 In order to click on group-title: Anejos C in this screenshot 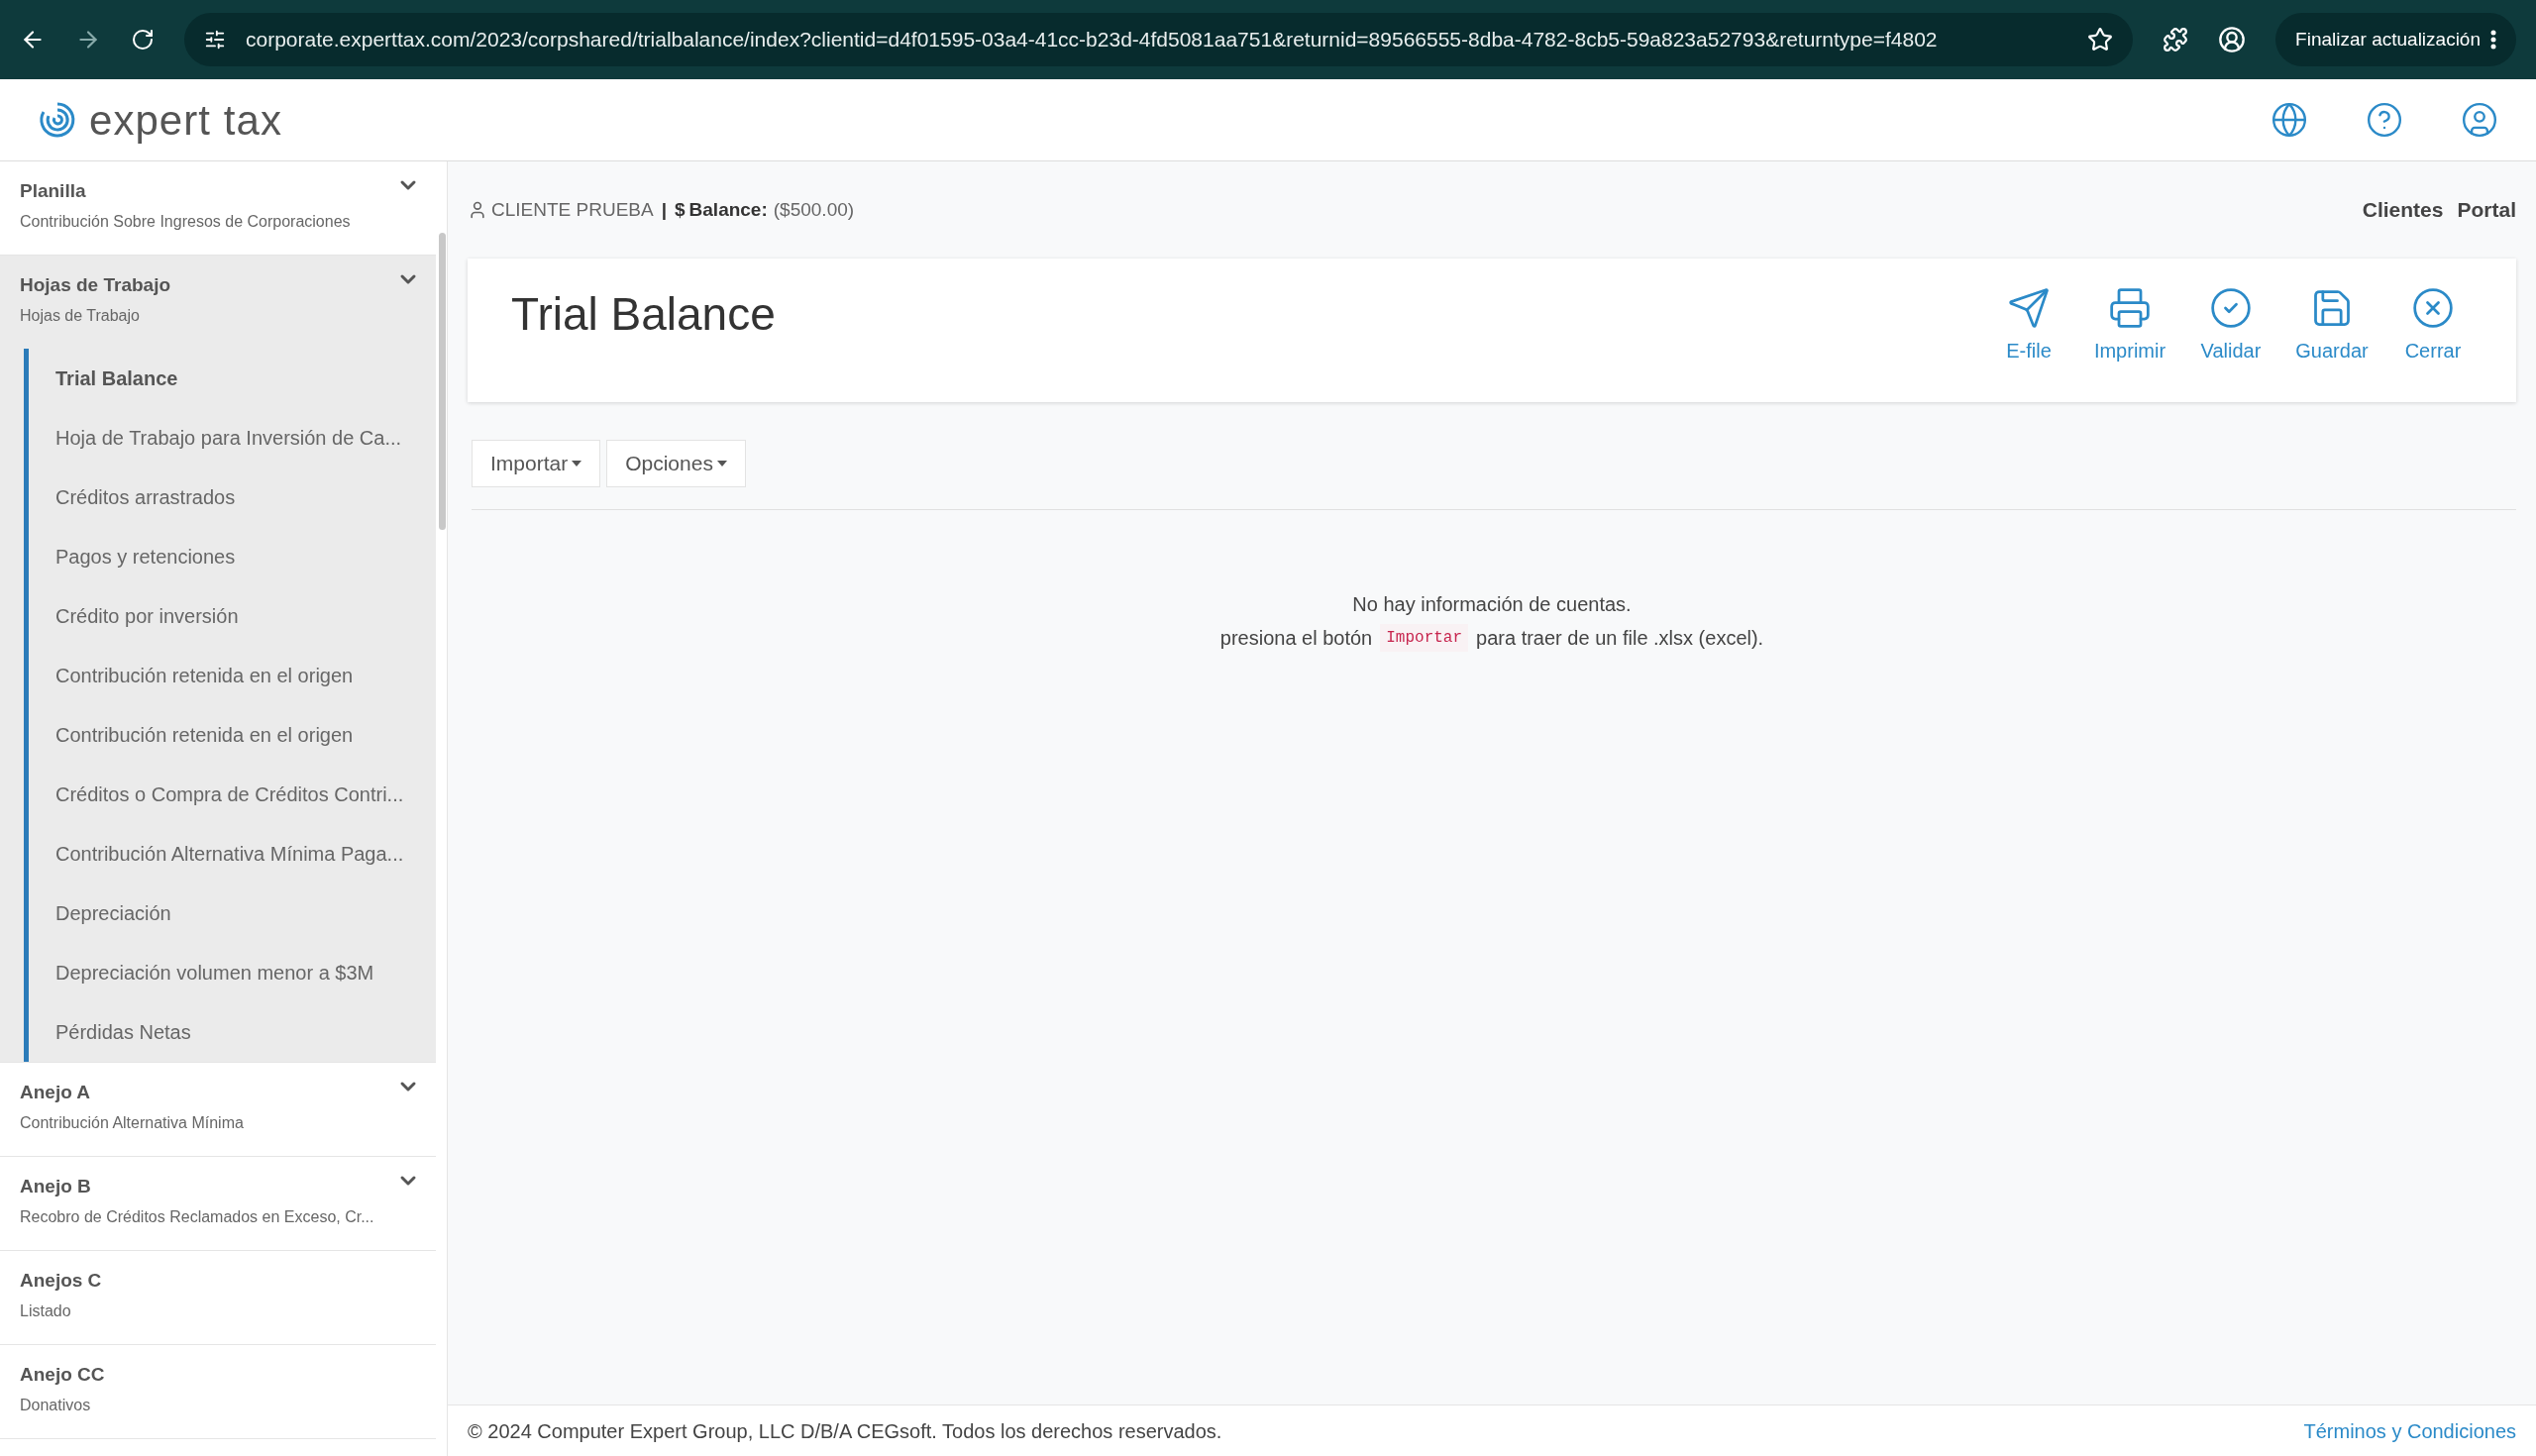, I will do `click(61, 1281)`.